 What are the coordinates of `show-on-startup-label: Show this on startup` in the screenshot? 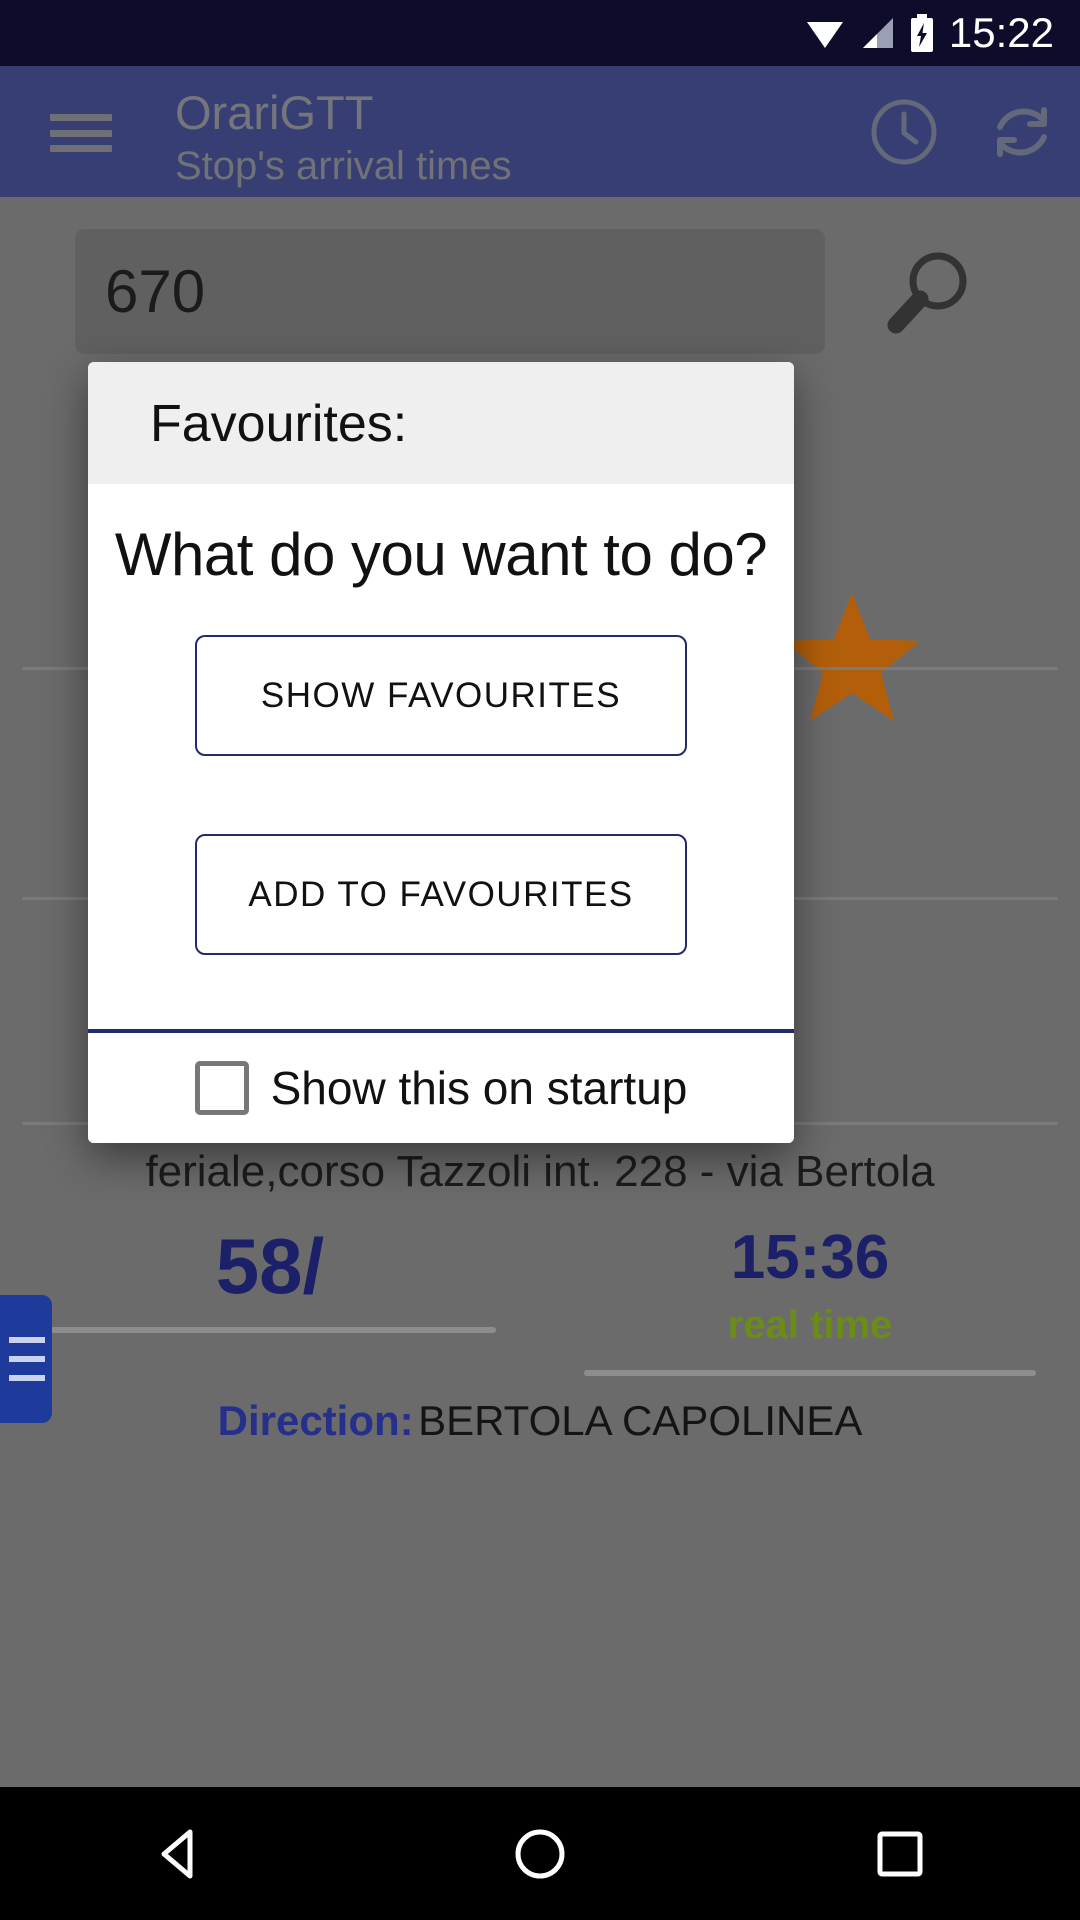 It's located at (479, 1088).